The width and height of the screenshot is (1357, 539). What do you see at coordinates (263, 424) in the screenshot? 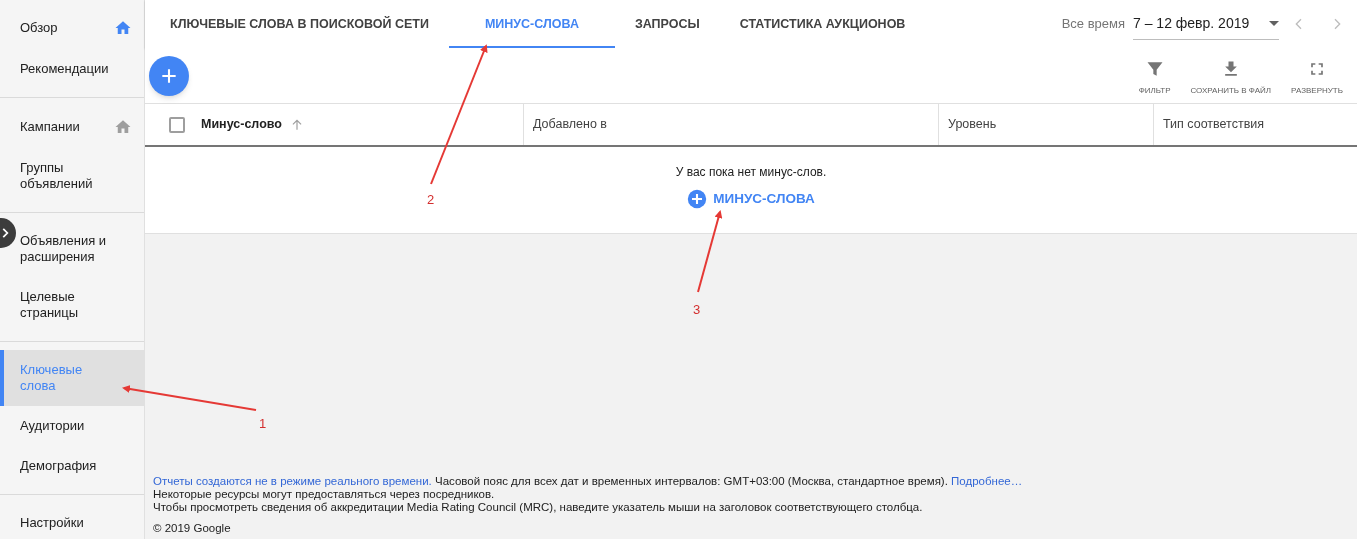
I see `annotation-number: 1` at bounding box center [263, 424].